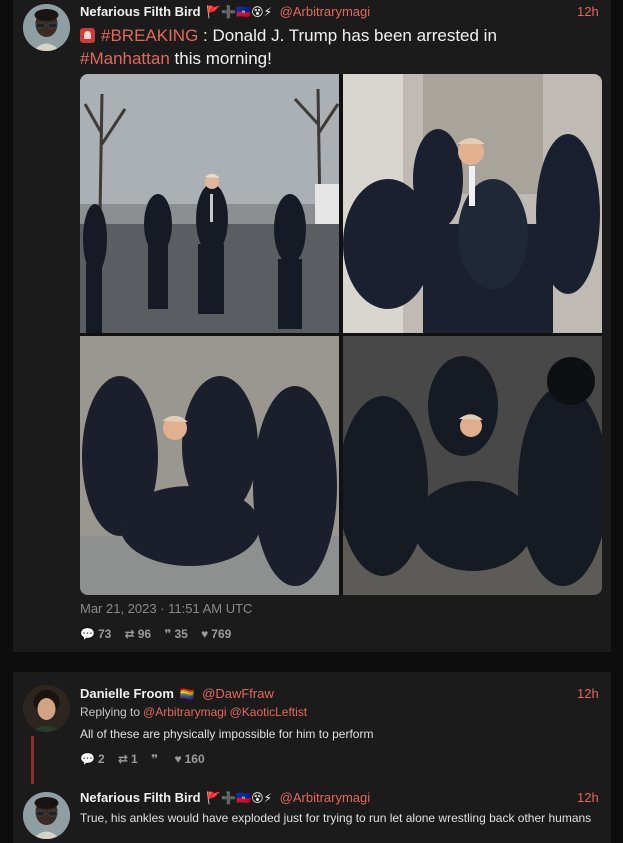 Image resolution: width=623 pixels, height=843 pixels. I want to click on reply1-retweets-stat: ⇄ 1, so click(128, 759).